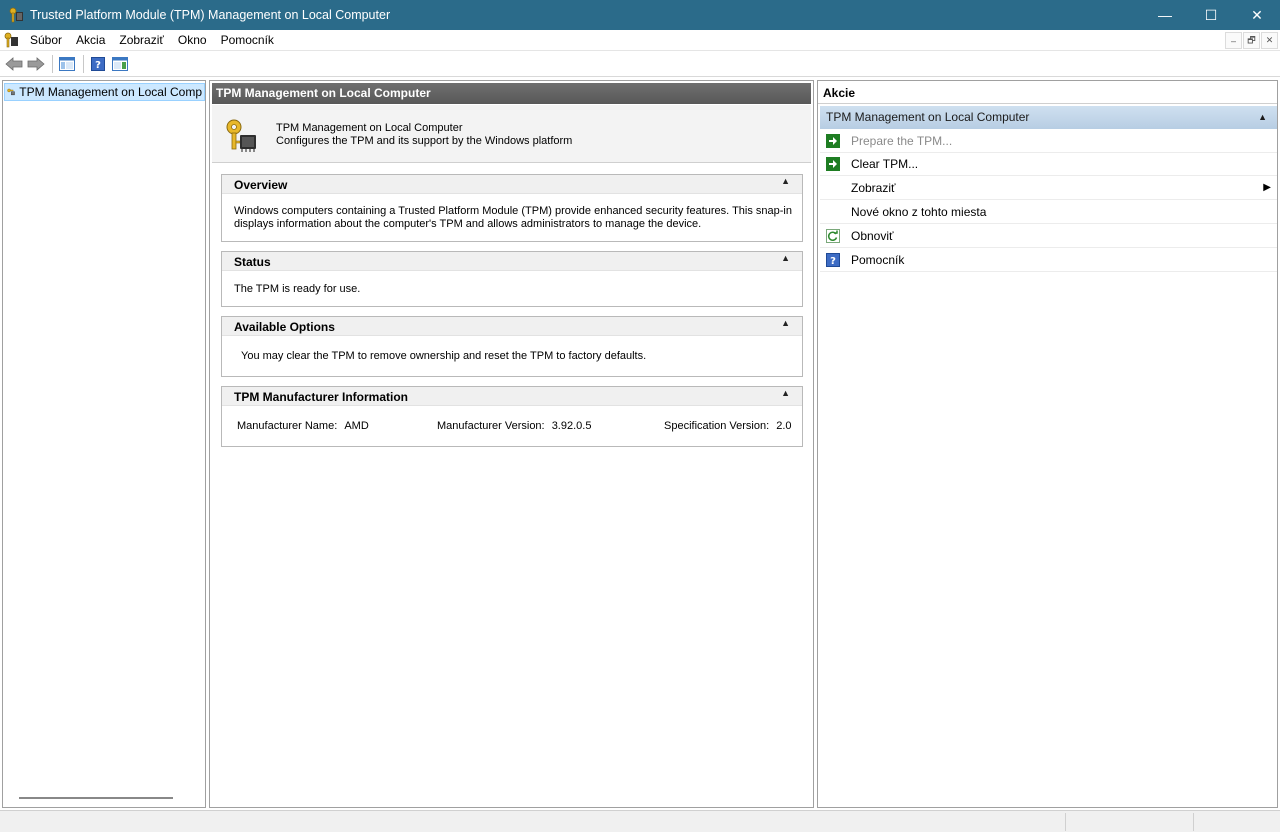 The height and width of the screenshot is (832, 1280). Describe the element at coordinates (321, 397) in the screenshot. I see `manufacturer-info-title: TPM Manufacturer Information` at that location.